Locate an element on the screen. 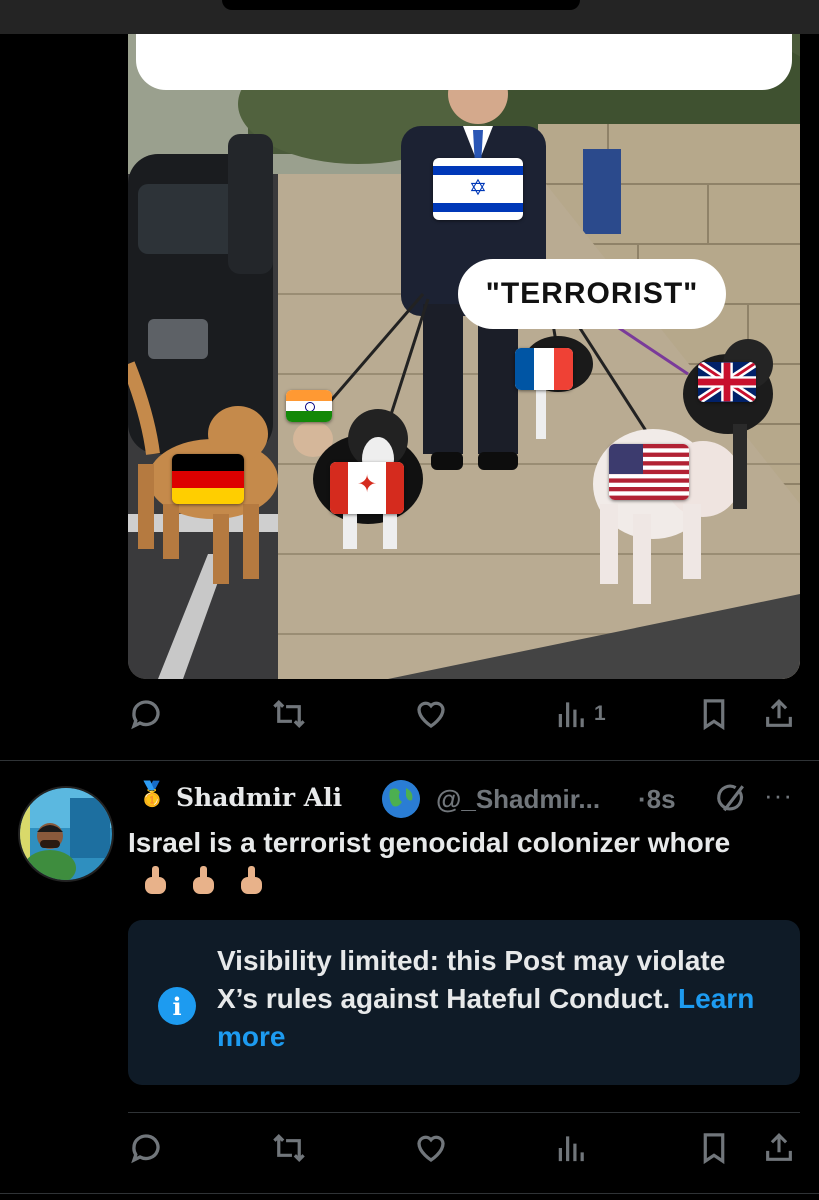  views-button is located at coordinates (572, 1148).